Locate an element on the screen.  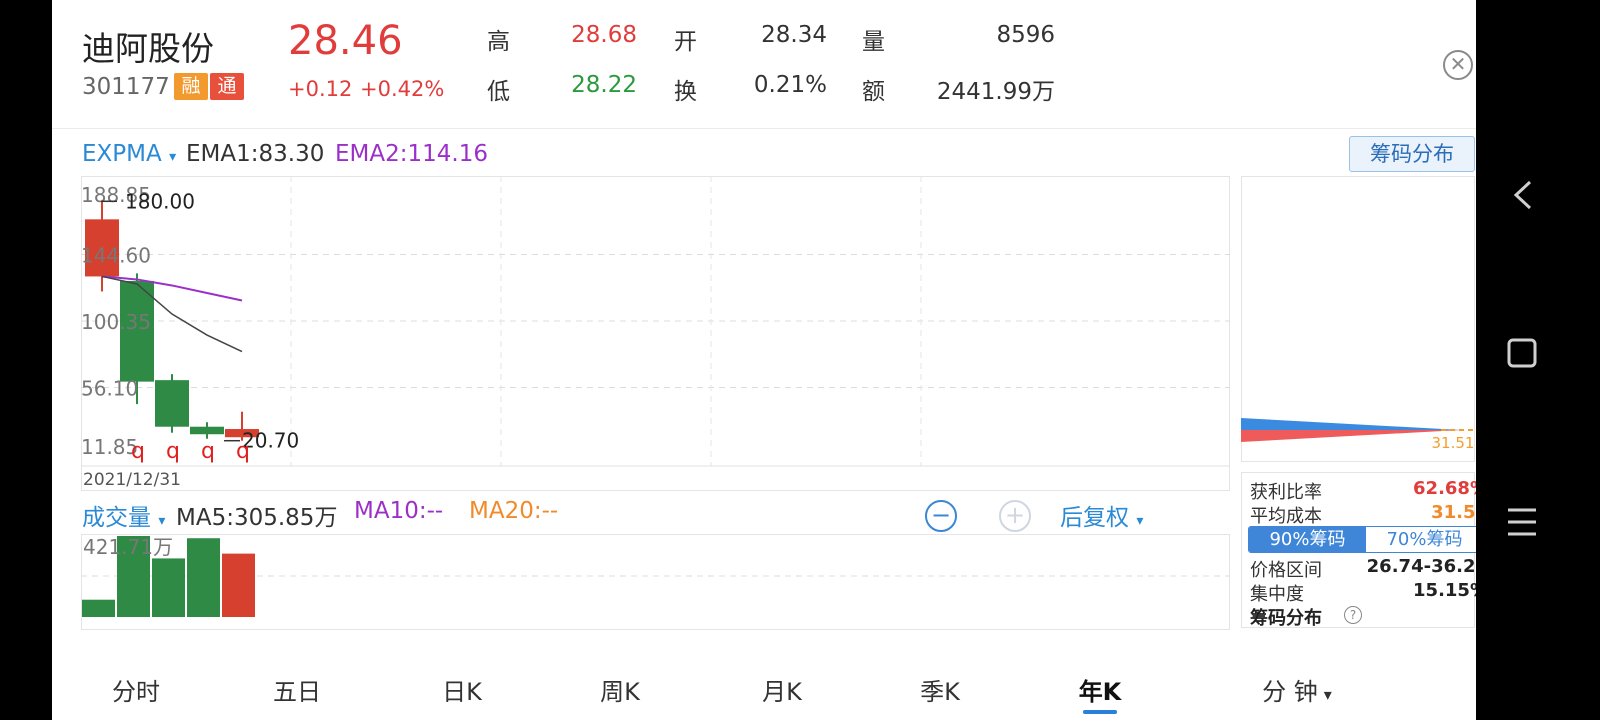
avg-cost-label-text: 平均成本 is located at coordinates (1286, 516).